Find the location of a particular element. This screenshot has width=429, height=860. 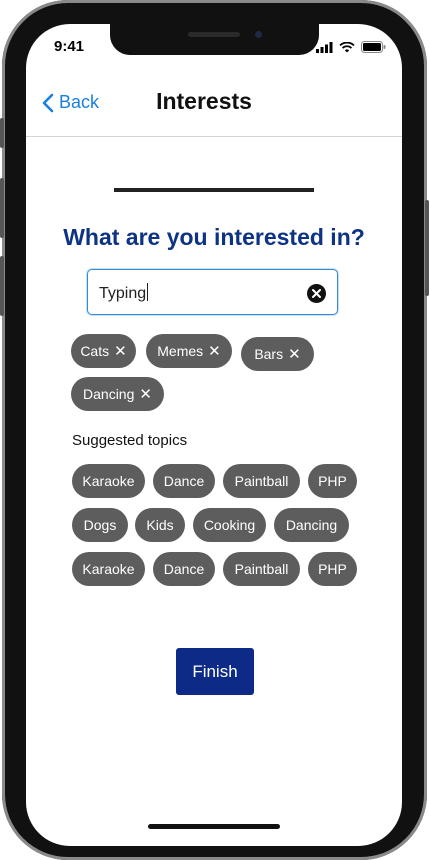

suggested-topics-label: Suggested topics is located at coordinates (130, 440).